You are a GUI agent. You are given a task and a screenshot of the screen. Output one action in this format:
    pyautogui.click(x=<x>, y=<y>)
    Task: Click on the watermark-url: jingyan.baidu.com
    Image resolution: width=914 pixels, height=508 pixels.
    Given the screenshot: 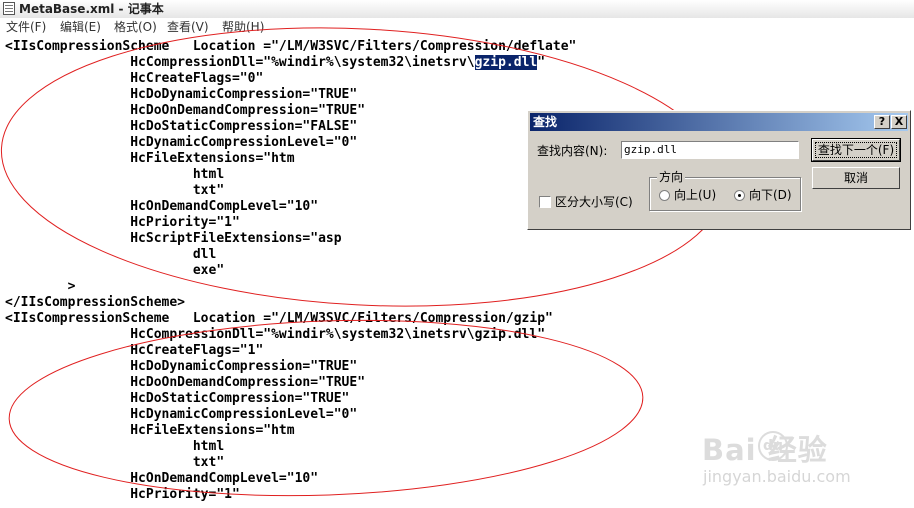 What is the action you would take?
    pyautogui.click(x=777, y=476)
    